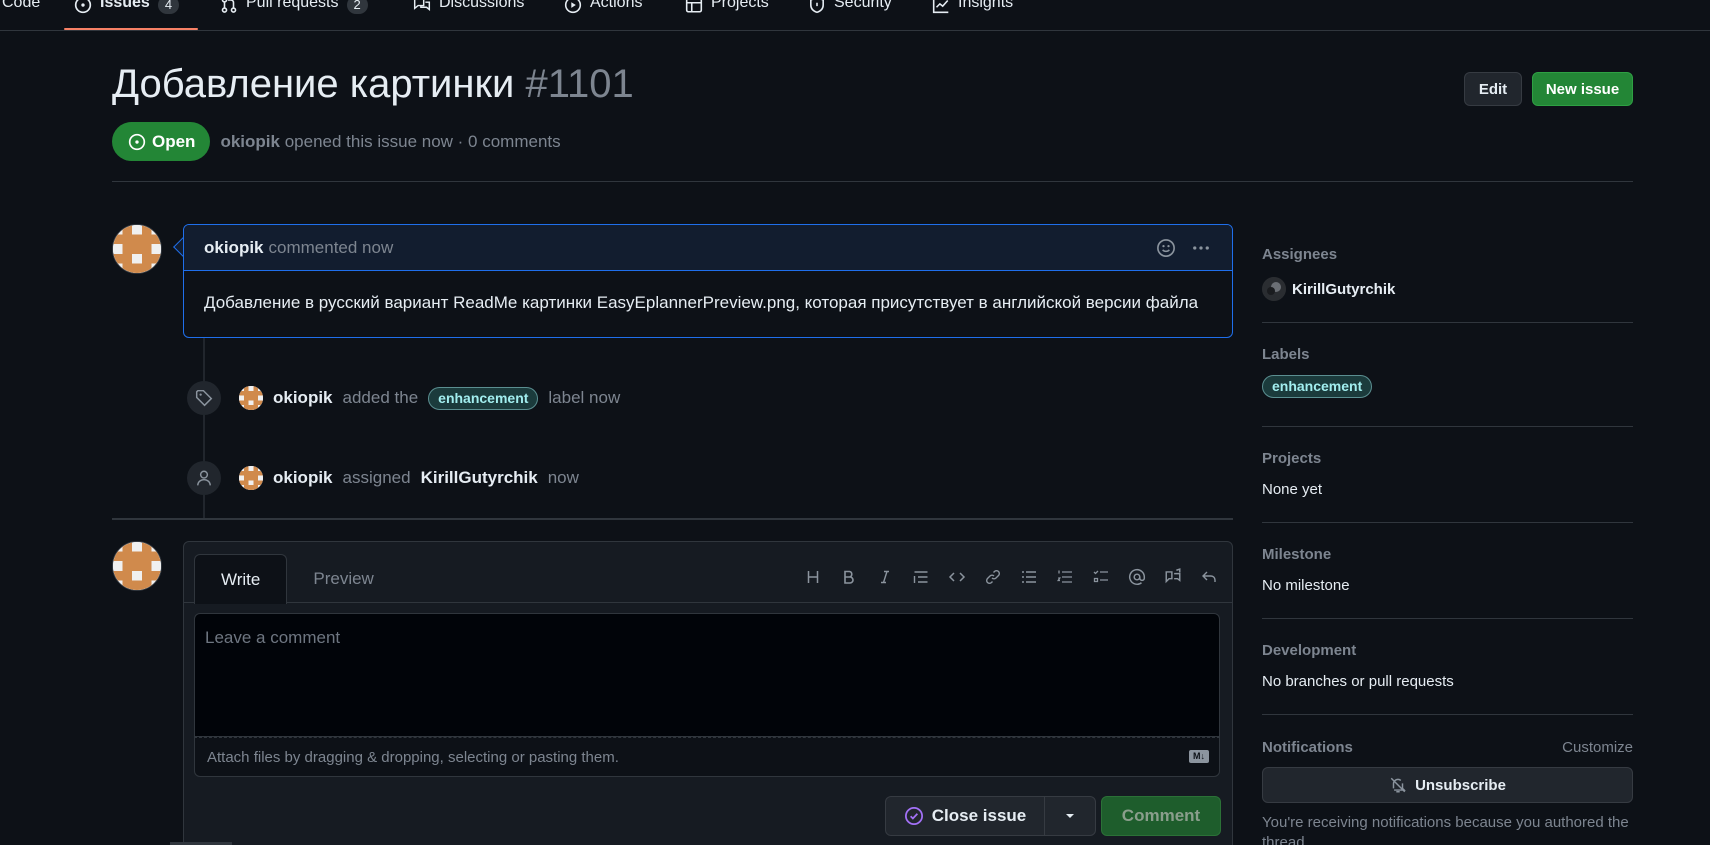 The image size is (1710, 845). What do you see at coordinates (174, 141) in the screenshot?
I see `status-label: Open` at bounding box center [174, 141].